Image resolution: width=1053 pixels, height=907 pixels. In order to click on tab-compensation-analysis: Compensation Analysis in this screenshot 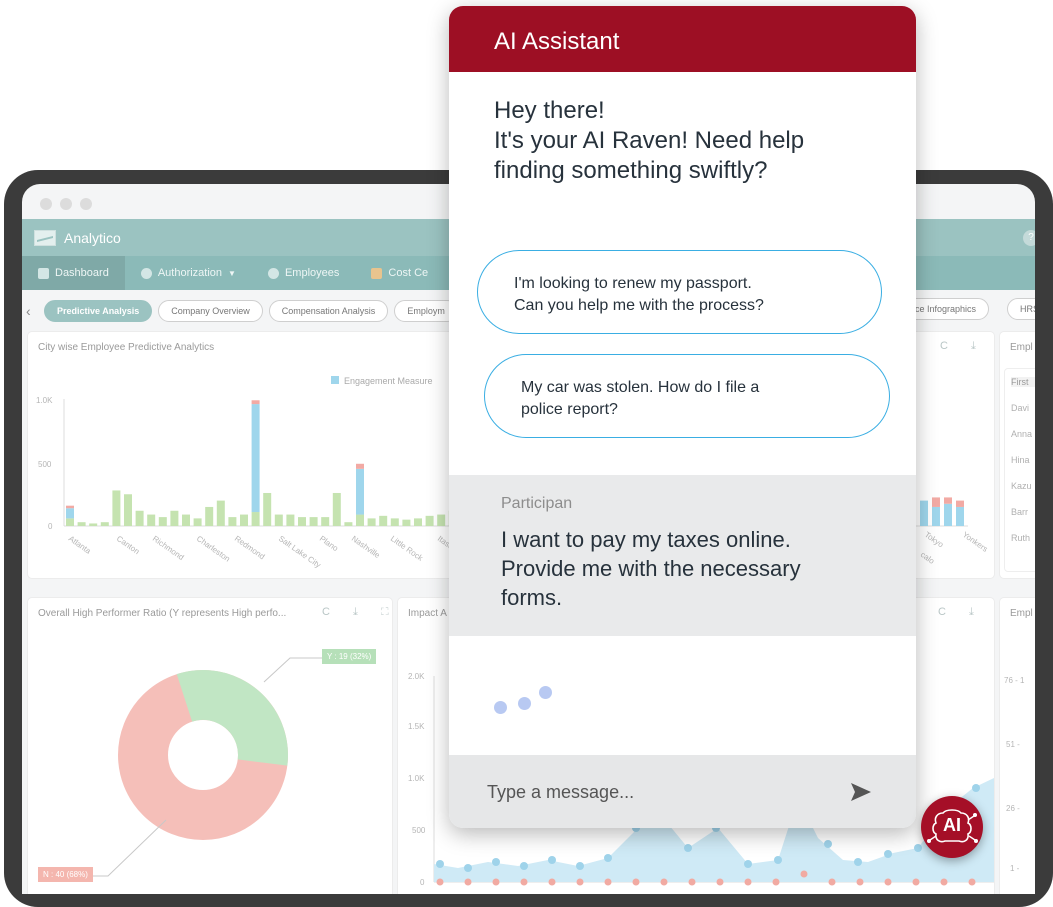, I will do `click(328, 311)`.